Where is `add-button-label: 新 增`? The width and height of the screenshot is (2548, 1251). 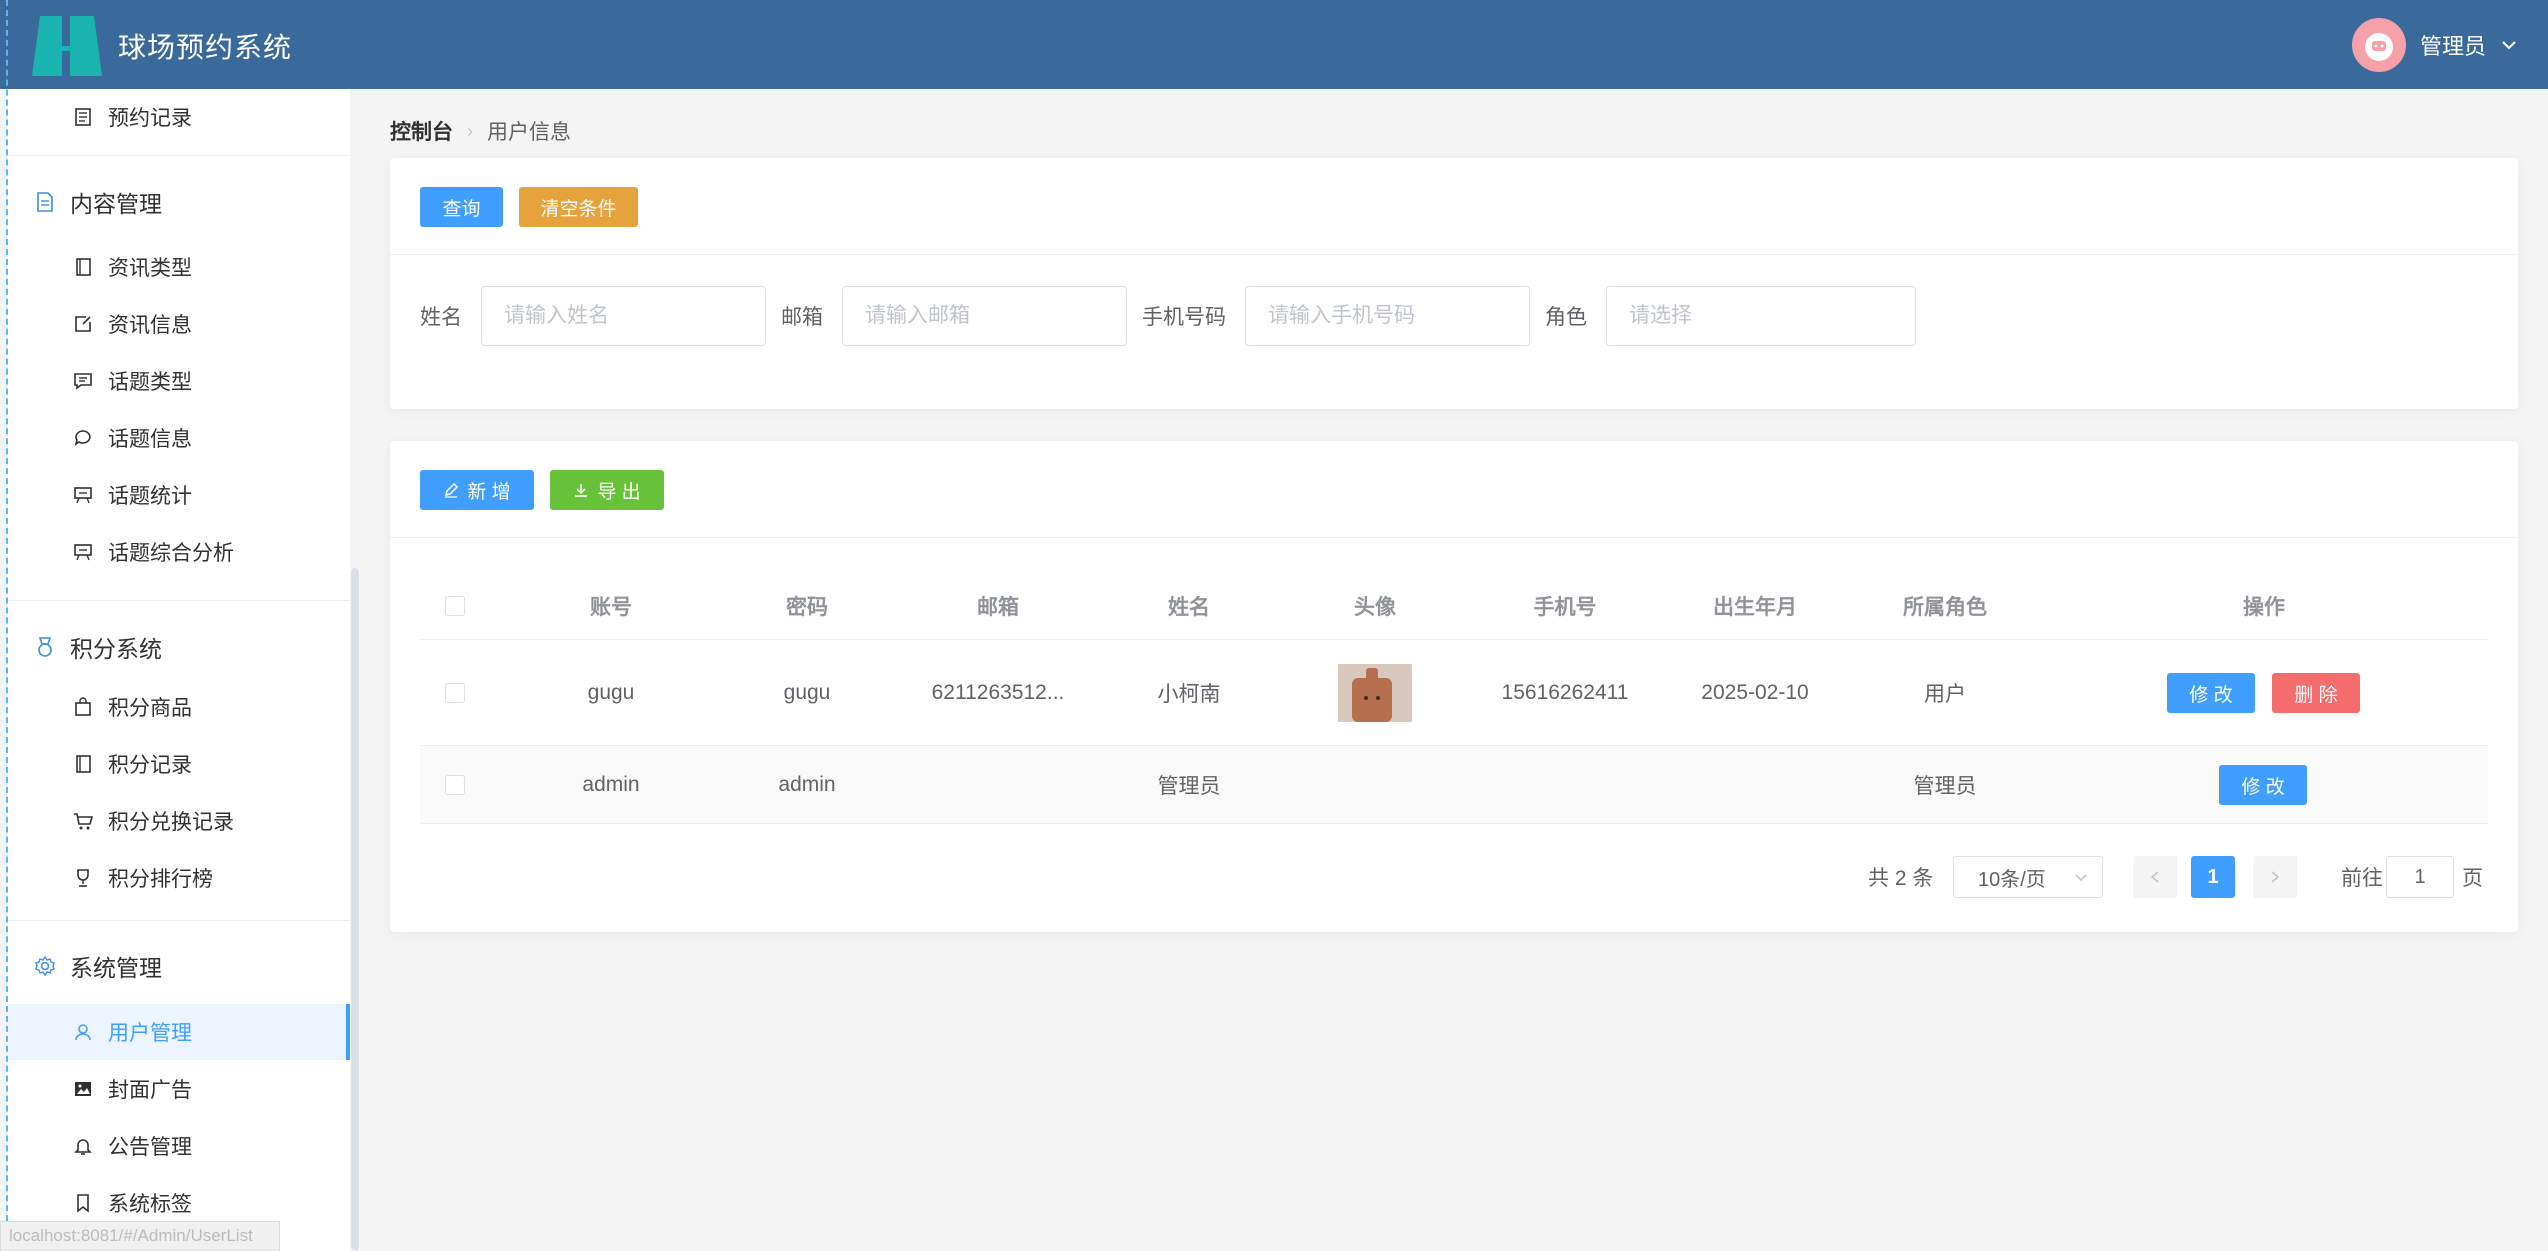 add-button-label: 新 增 is located at coordinates (489, 492).